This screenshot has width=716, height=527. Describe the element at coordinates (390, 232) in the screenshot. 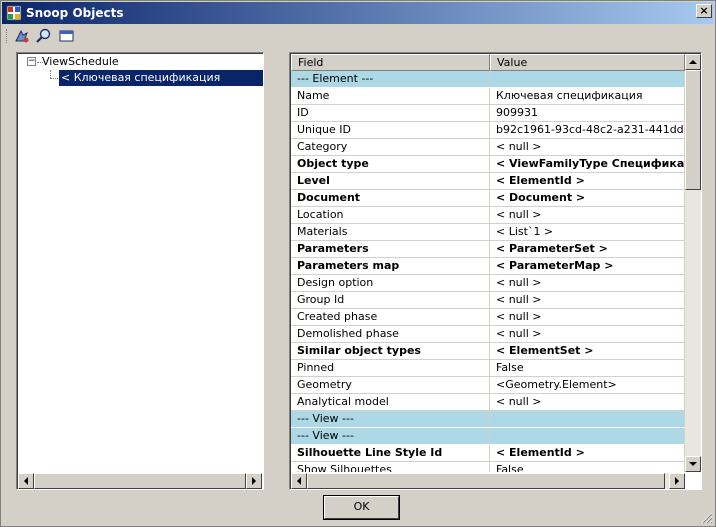

I see `field-cell: Materials` at that location.